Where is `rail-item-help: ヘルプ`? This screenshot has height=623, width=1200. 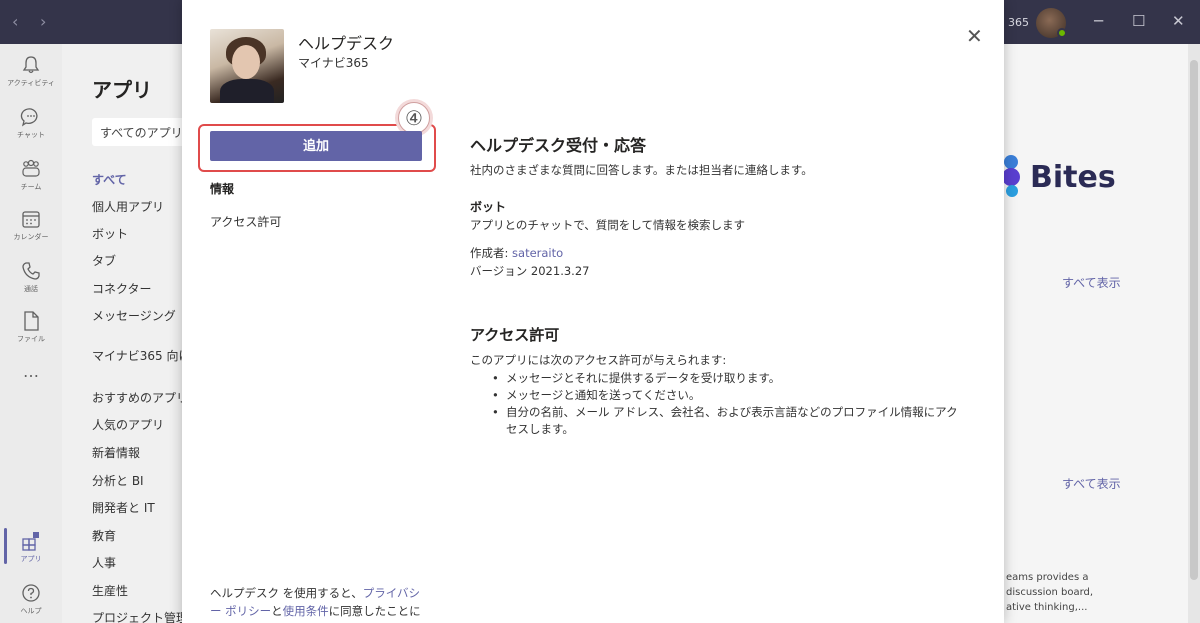
rail-item-help: ヘルプ is located at coordinates (31, 599).